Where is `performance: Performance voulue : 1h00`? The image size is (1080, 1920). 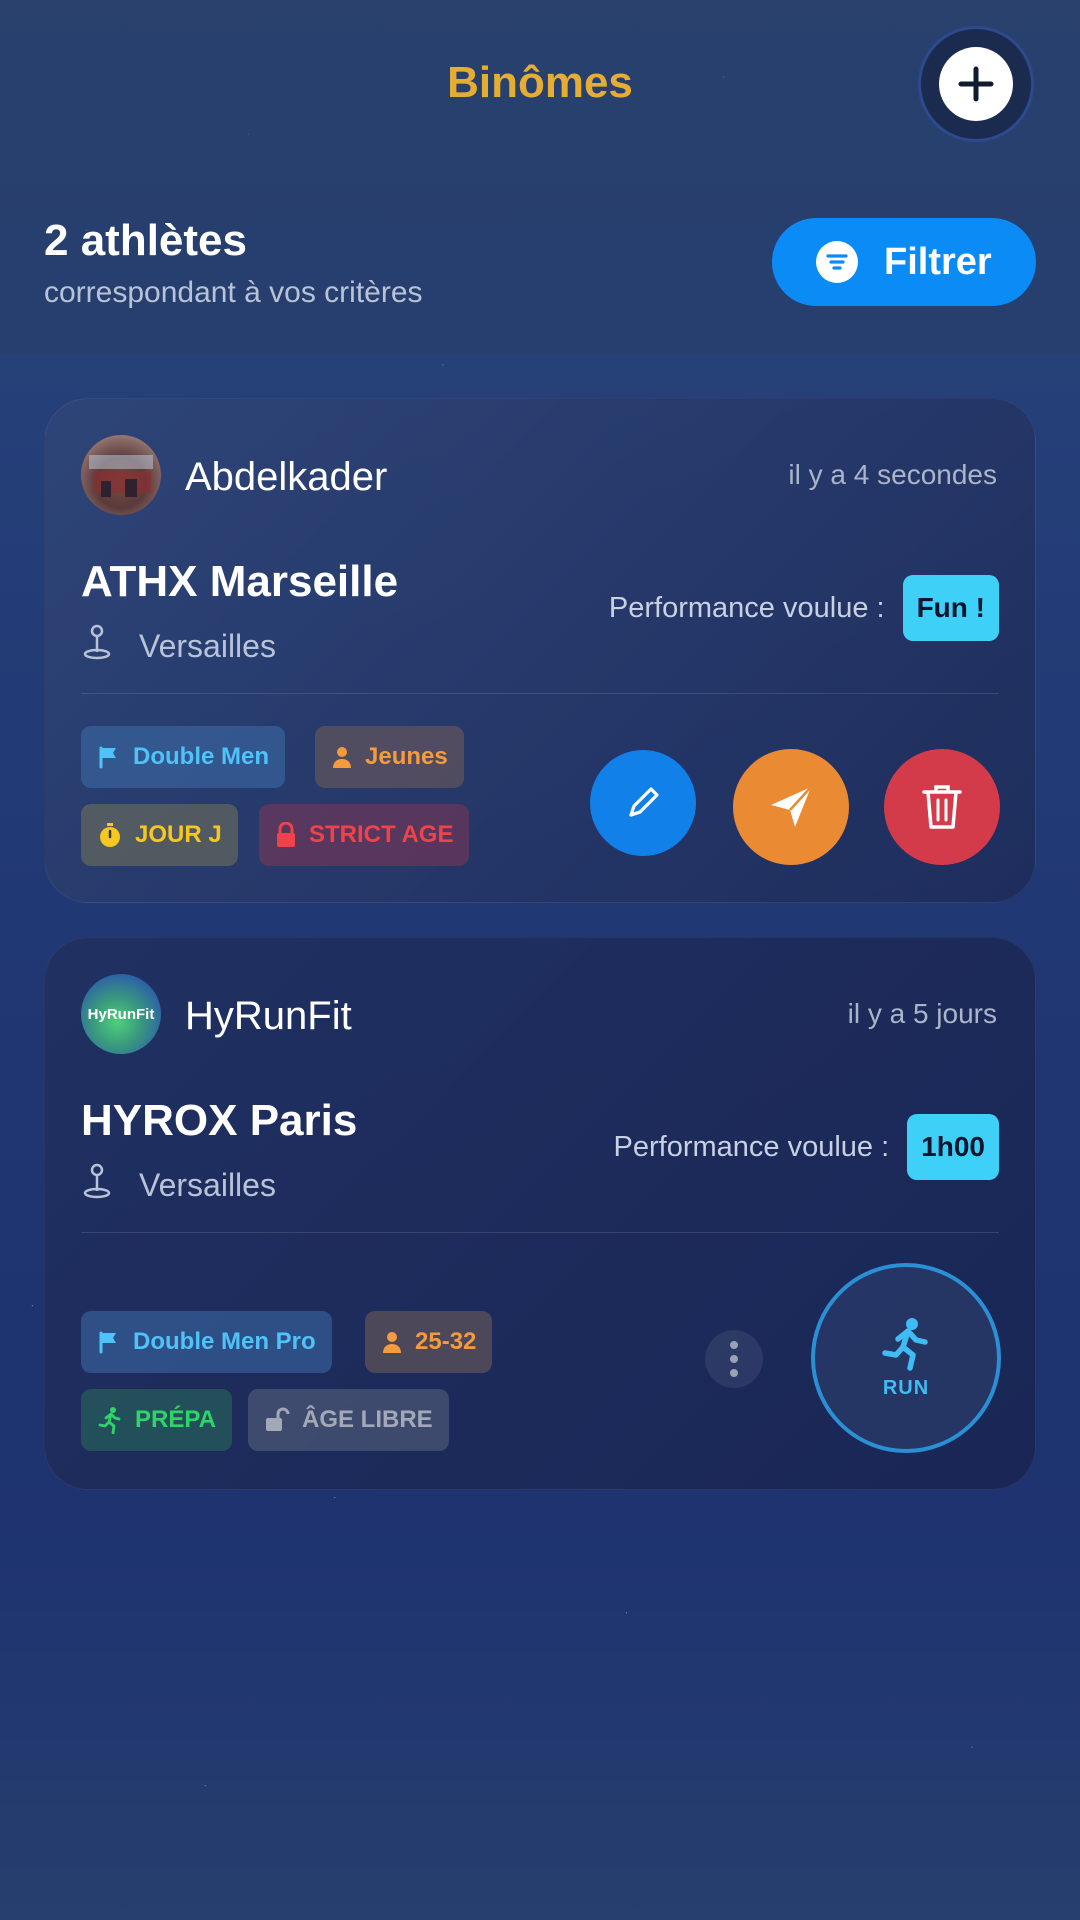 performance: Performance voulue : 1h00 is located at coordinates (806, 1147).